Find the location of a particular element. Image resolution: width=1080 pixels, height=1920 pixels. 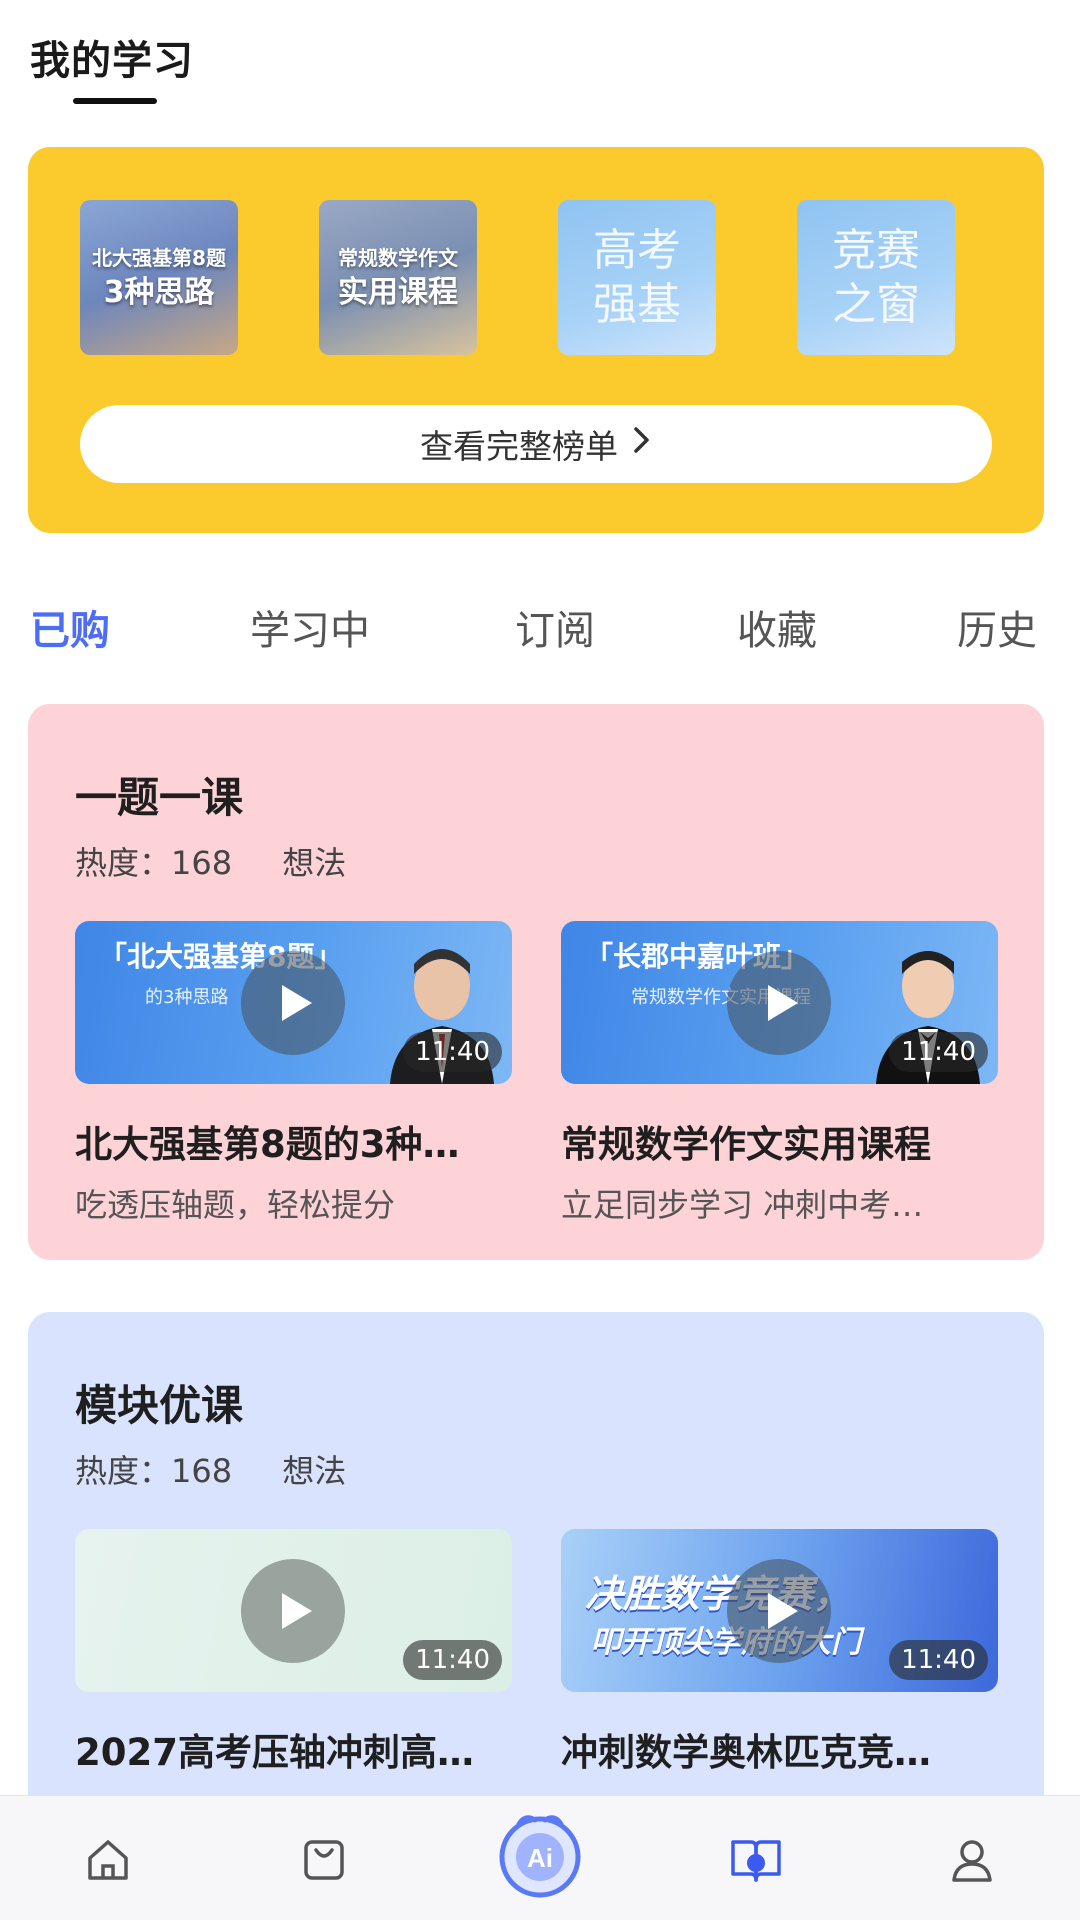

svg-text: Ai is located at coordinates (540, 1858).